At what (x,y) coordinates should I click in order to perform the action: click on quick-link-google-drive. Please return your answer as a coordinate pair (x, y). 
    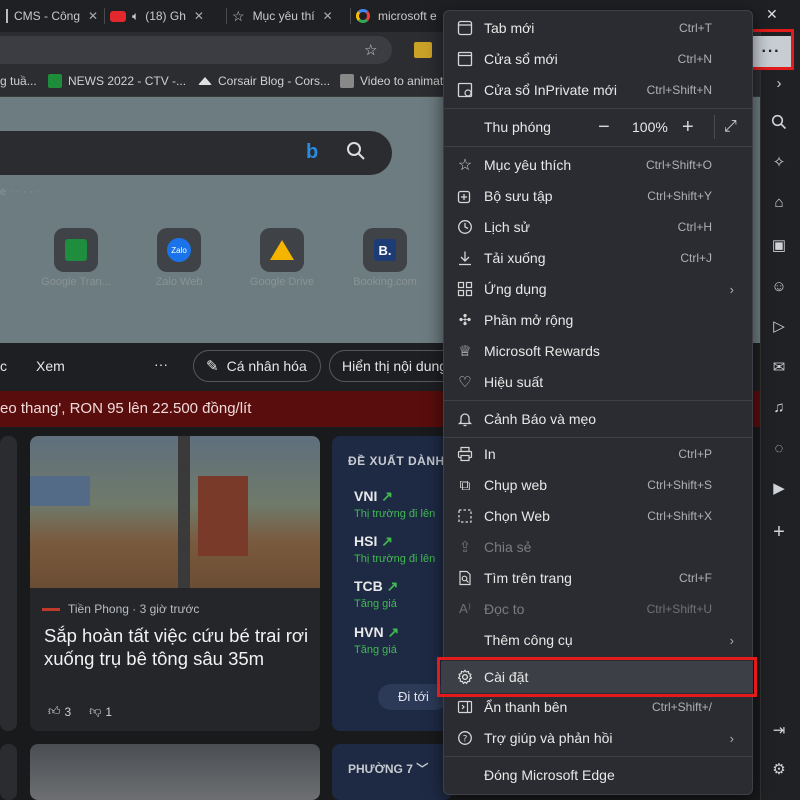
    Looking at the image, I should click on (282, 250).